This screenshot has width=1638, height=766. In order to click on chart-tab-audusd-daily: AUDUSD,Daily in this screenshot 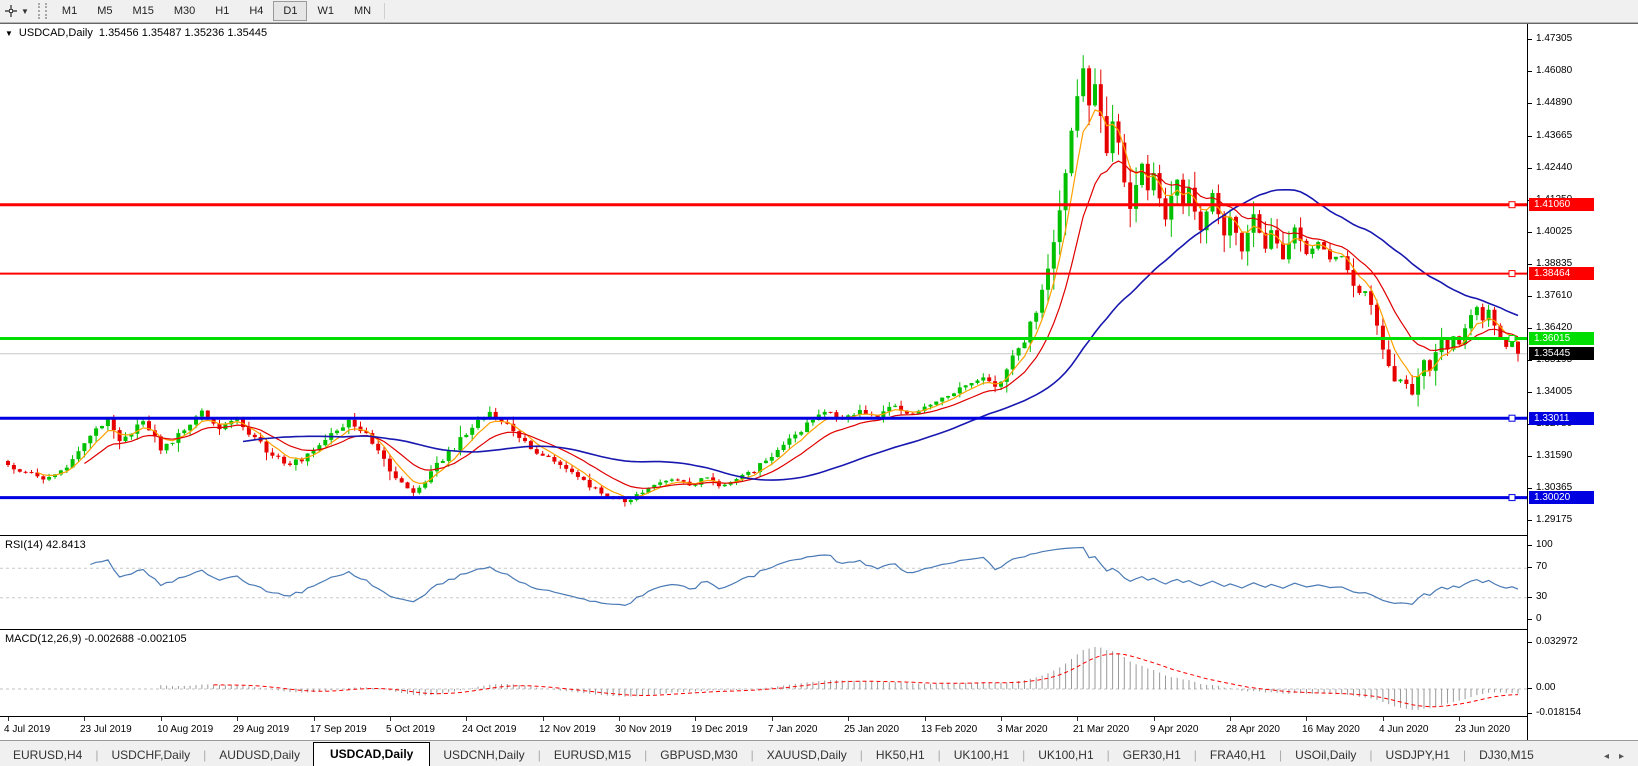, I will do `click(259, 755)`.